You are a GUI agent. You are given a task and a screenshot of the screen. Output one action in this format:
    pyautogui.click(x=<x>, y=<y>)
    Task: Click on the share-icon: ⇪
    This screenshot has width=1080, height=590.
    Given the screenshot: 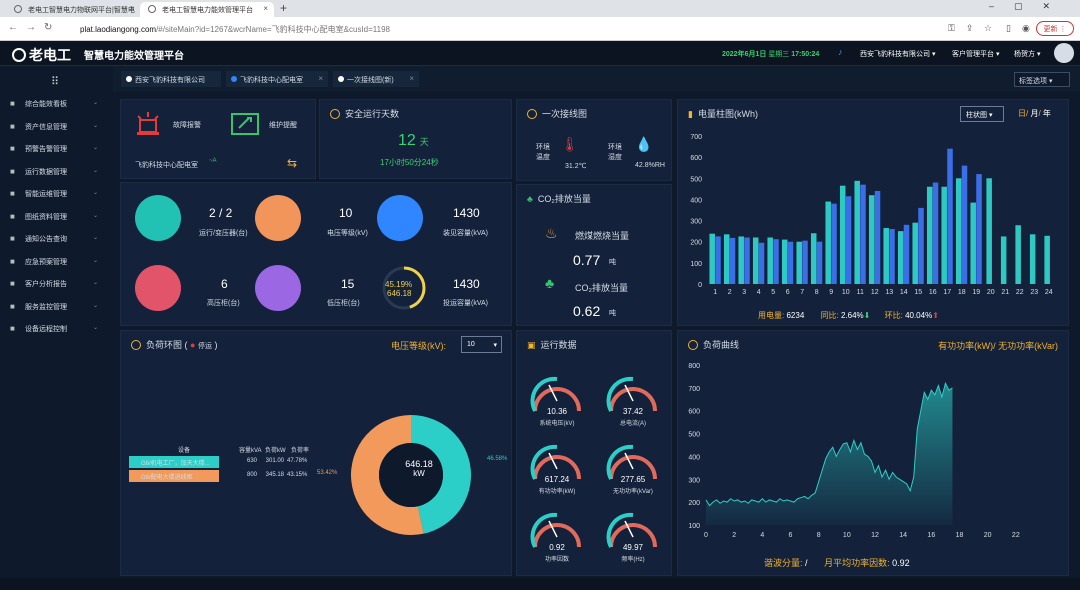 What is the action you would take?
    pyautogui.click(x=970, y=28)
    